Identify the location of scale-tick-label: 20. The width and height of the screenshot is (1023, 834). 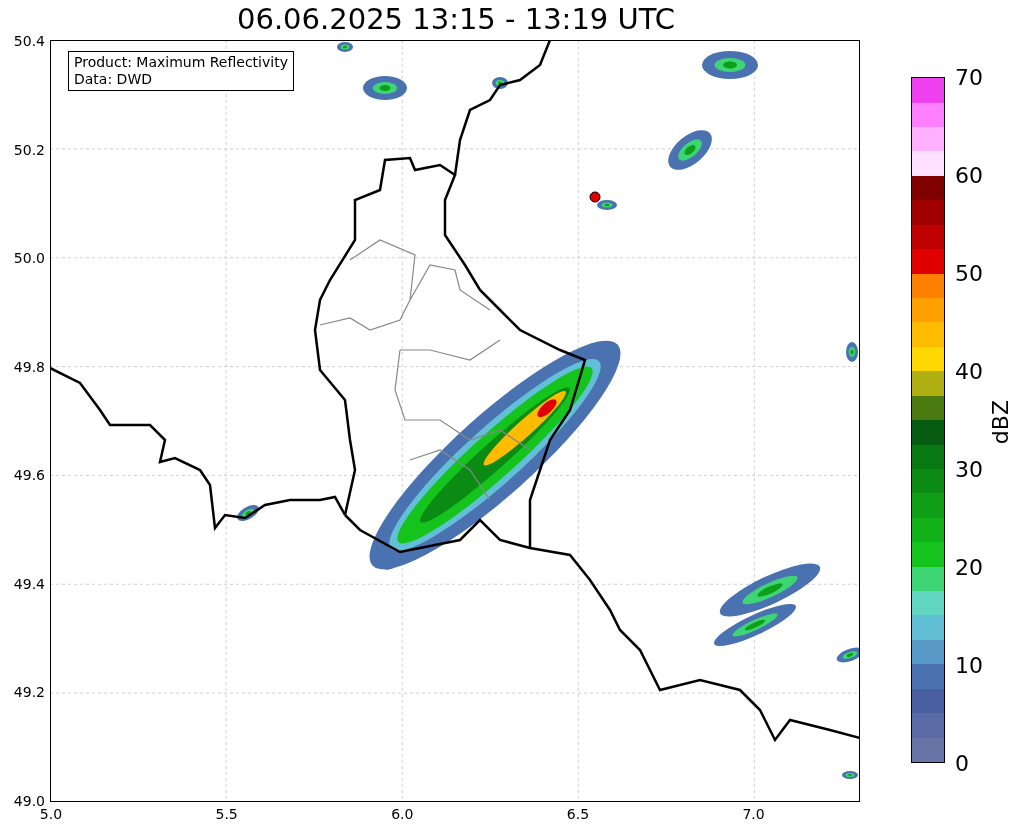
(969, 567).